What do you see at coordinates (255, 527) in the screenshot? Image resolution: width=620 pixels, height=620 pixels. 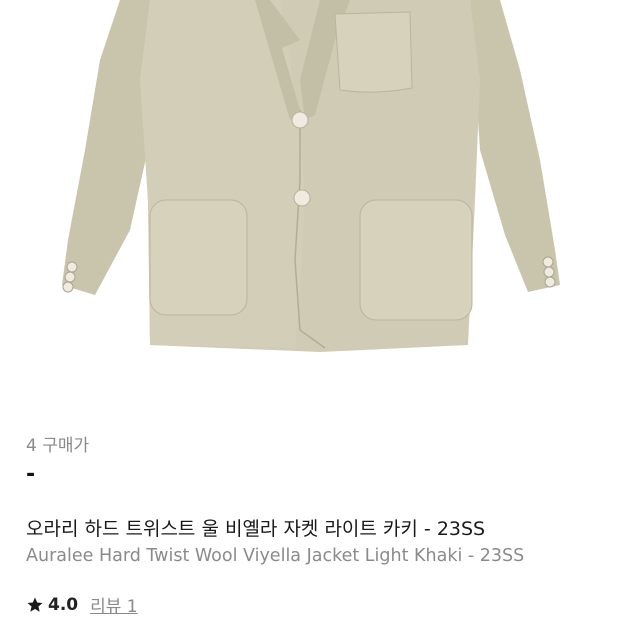 I see `product-title-korean: 오라리 하드 트위스트 울 비옐라 자켓 라이트 카키 - 23SS` at bounding box center [255, 527].